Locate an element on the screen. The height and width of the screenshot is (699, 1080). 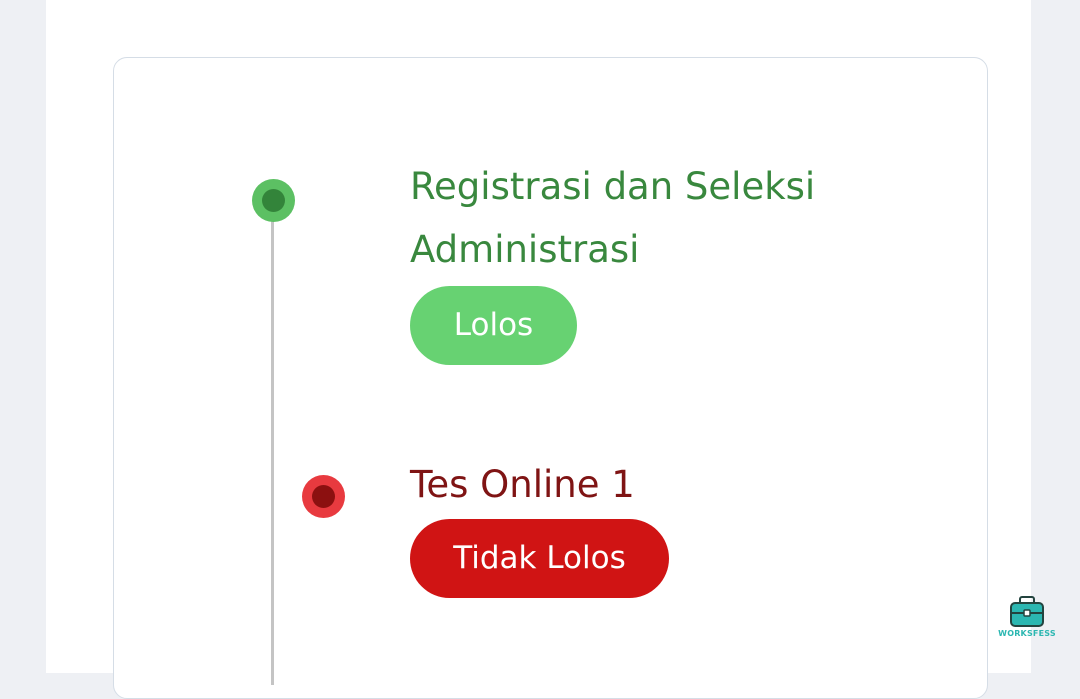
status-badge-failed: Tidak Lolos is located at coordinates (539, 558).